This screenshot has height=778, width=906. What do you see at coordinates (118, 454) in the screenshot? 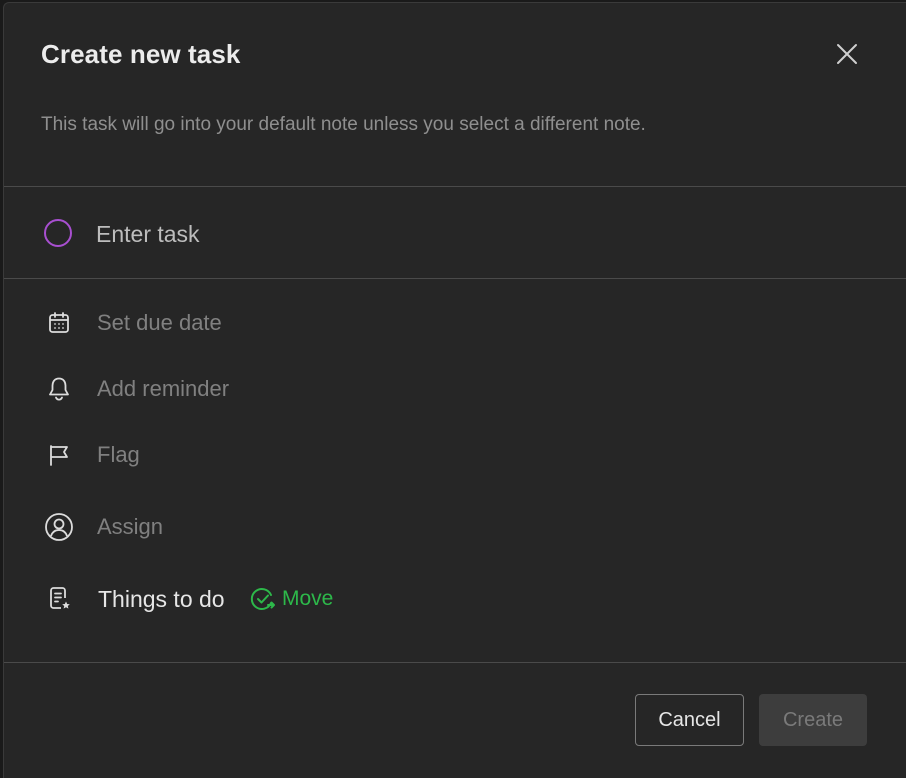
I see `flag-label: Flag` at bounding box center [118, 454].